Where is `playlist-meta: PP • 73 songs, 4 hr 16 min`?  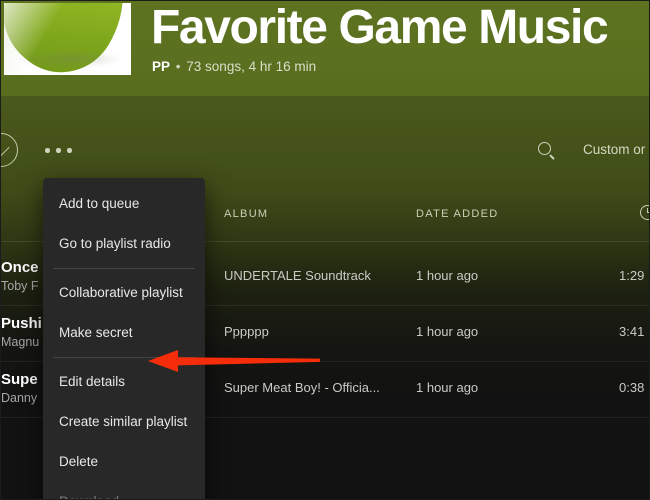
playlist-meta: PP • 73 songs, 4 hr 16 min is located at coordinates (234, 66).